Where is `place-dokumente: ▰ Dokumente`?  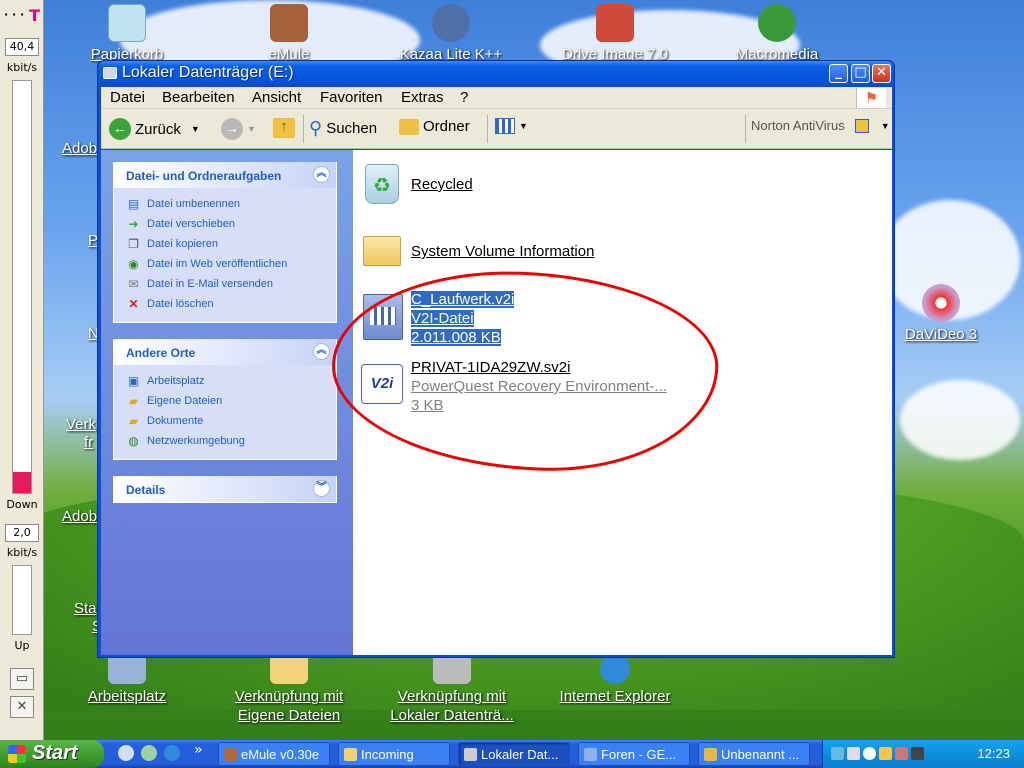
place-dokumente: ▰ Dokumente is located at coordinates (226, 421).